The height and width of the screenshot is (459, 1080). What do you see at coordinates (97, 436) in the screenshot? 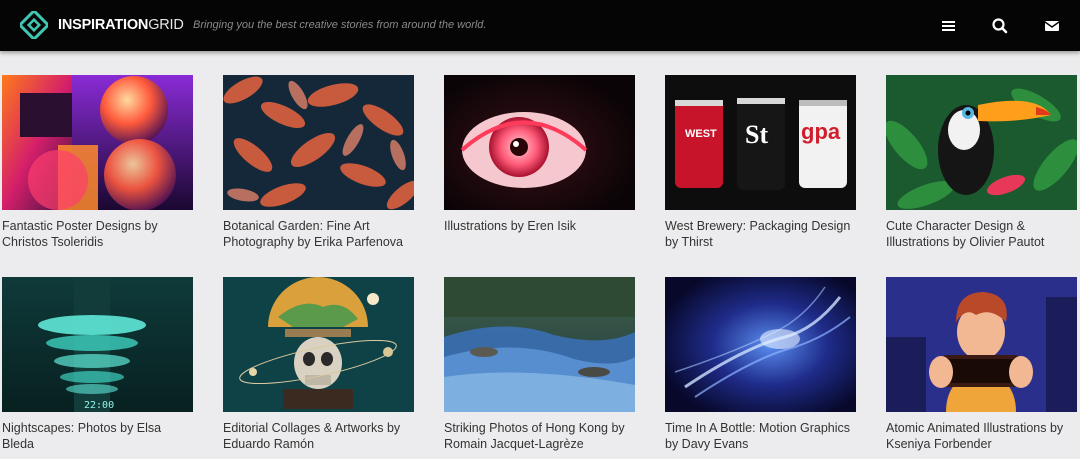
I see `article-title: Nightscapes: Photos by Elsa Bleda` at bounding box center [97, 436].